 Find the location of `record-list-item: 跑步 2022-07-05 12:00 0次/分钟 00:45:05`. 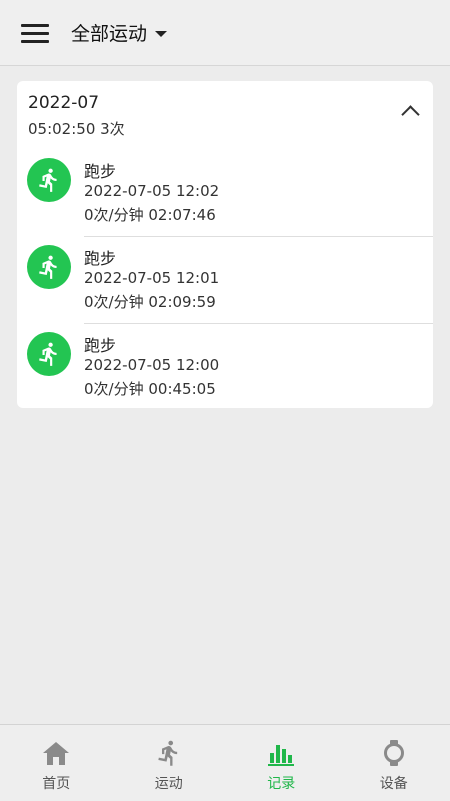

record-list-item: 跑步 2022-07-05 12:00 0次/分钟 00:45:05 is located at coordinates (225, 368).